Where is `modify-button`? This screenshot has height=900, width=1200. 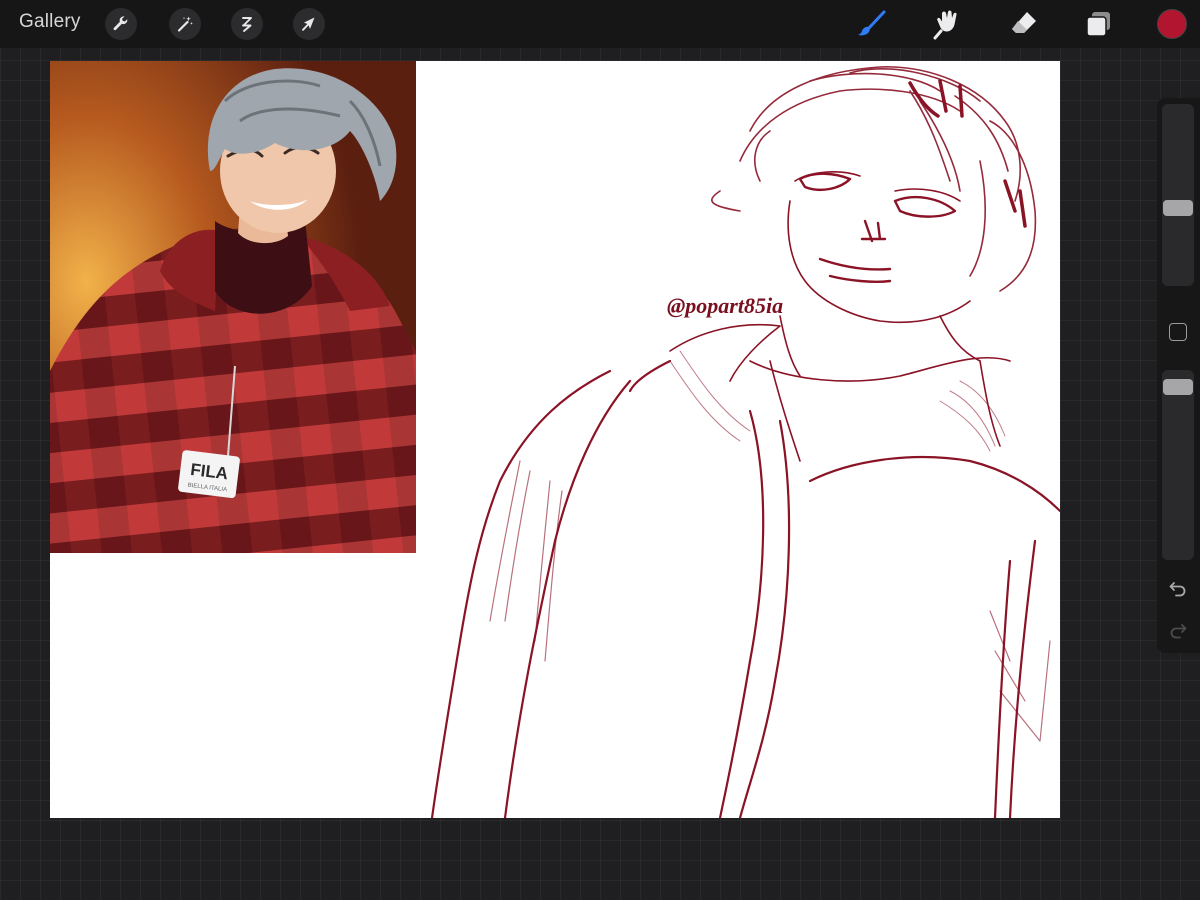 modify-button is located at coordinates (1178, 332).